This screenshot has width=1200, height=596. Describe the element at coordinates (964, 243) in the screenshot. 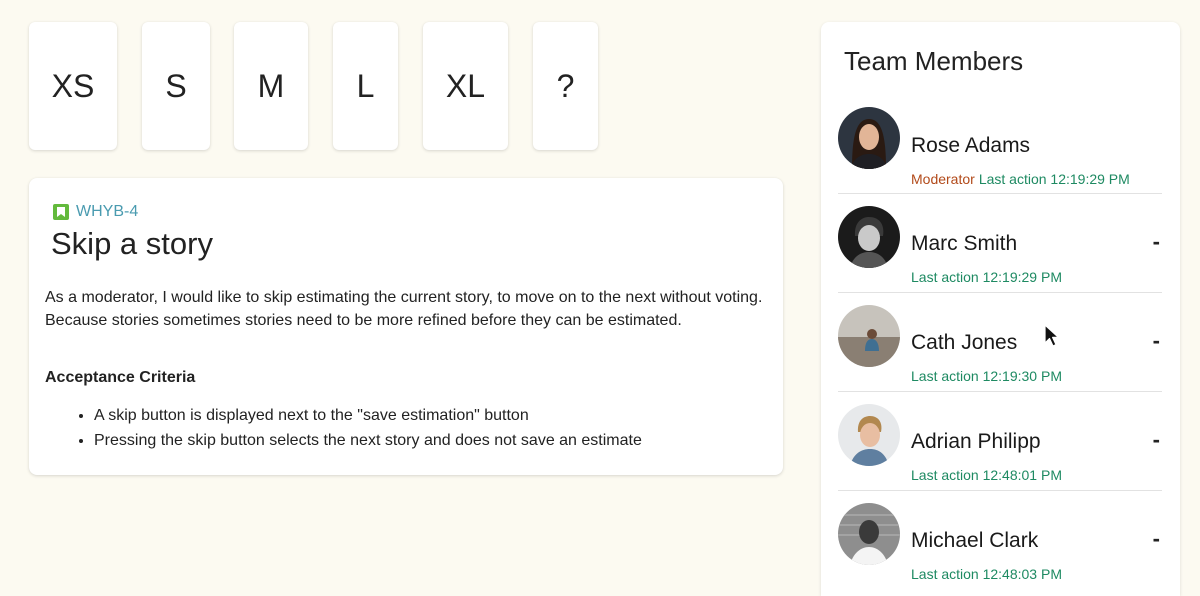

I see `member-name: Marc Smith` at that location.